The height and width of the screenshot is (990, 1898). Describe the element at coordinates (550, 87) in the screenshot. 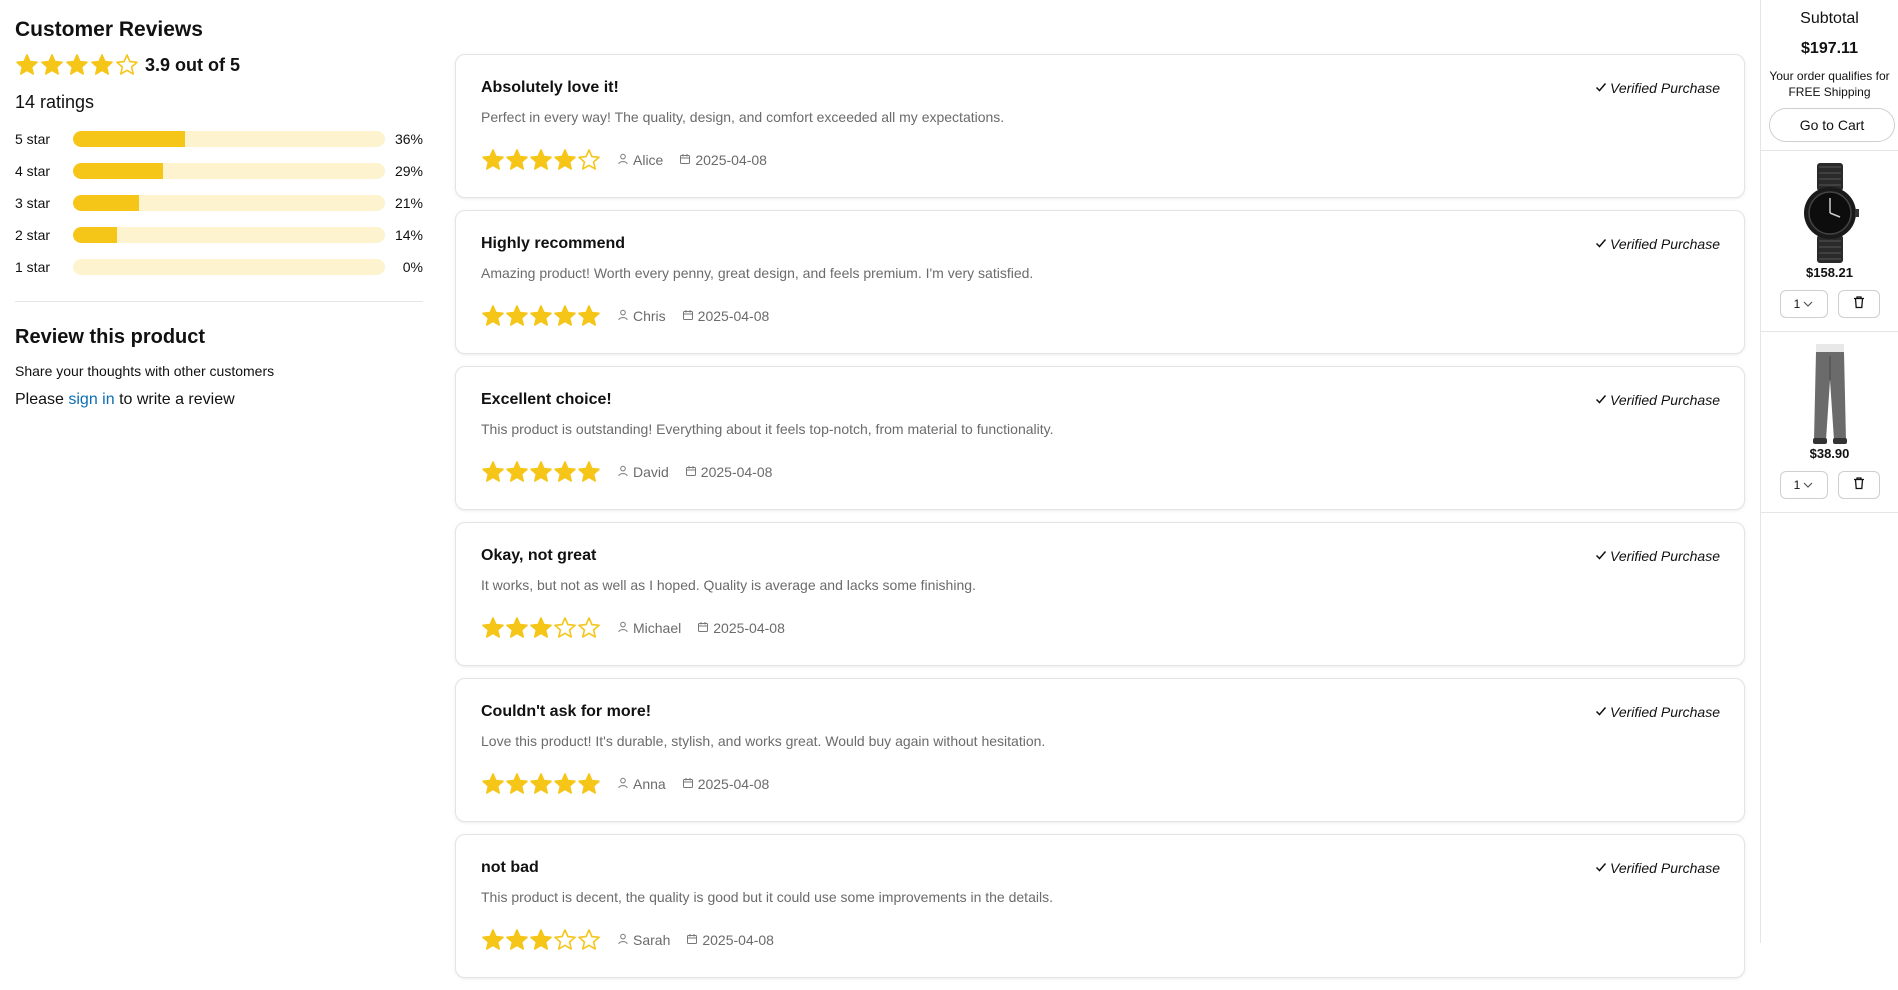

I see `review-title: Absolutely love it!` at that location.